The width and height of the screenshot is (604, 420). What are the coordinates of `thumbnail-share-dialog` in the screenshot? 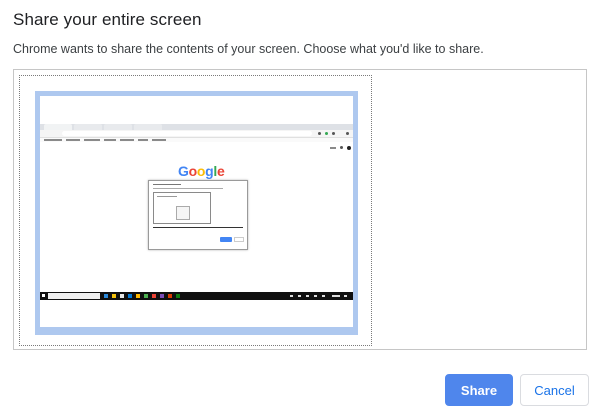 It's located at (198, 215).